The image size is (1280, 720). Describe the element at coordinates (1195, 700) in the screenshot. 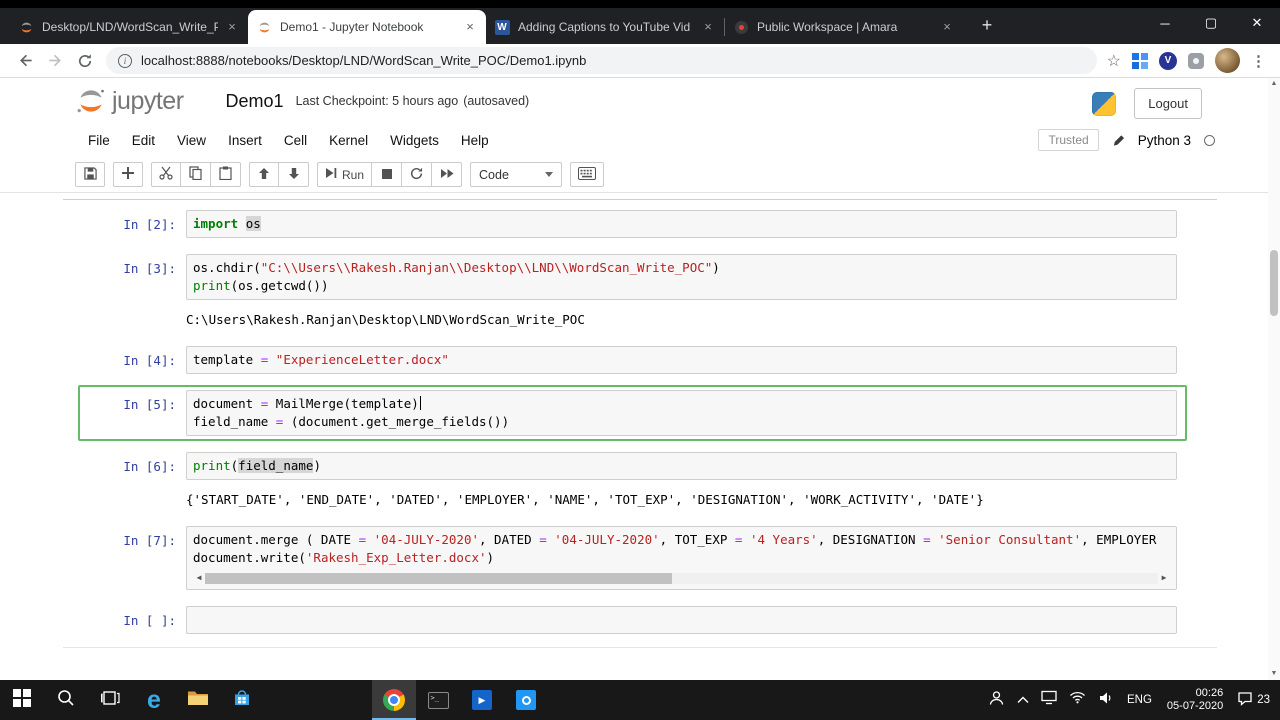

I see `taskbar-clock: 00:26 05-07-2020` at that location.